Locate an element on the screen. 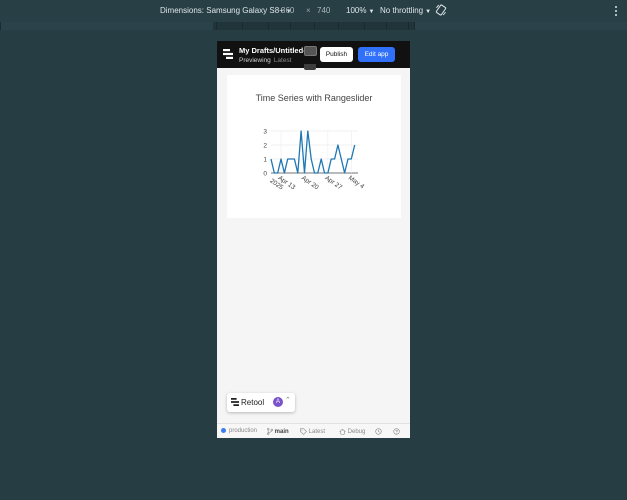 The image size is (627, 500). mode-label: Previewing is located at coordinates (255, 60).